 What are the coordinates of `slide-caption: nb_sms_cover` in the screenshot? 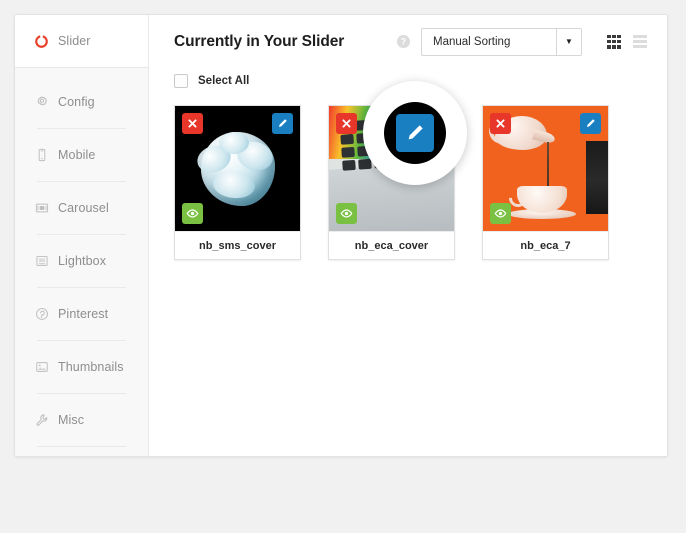 It's located at (237, 245).